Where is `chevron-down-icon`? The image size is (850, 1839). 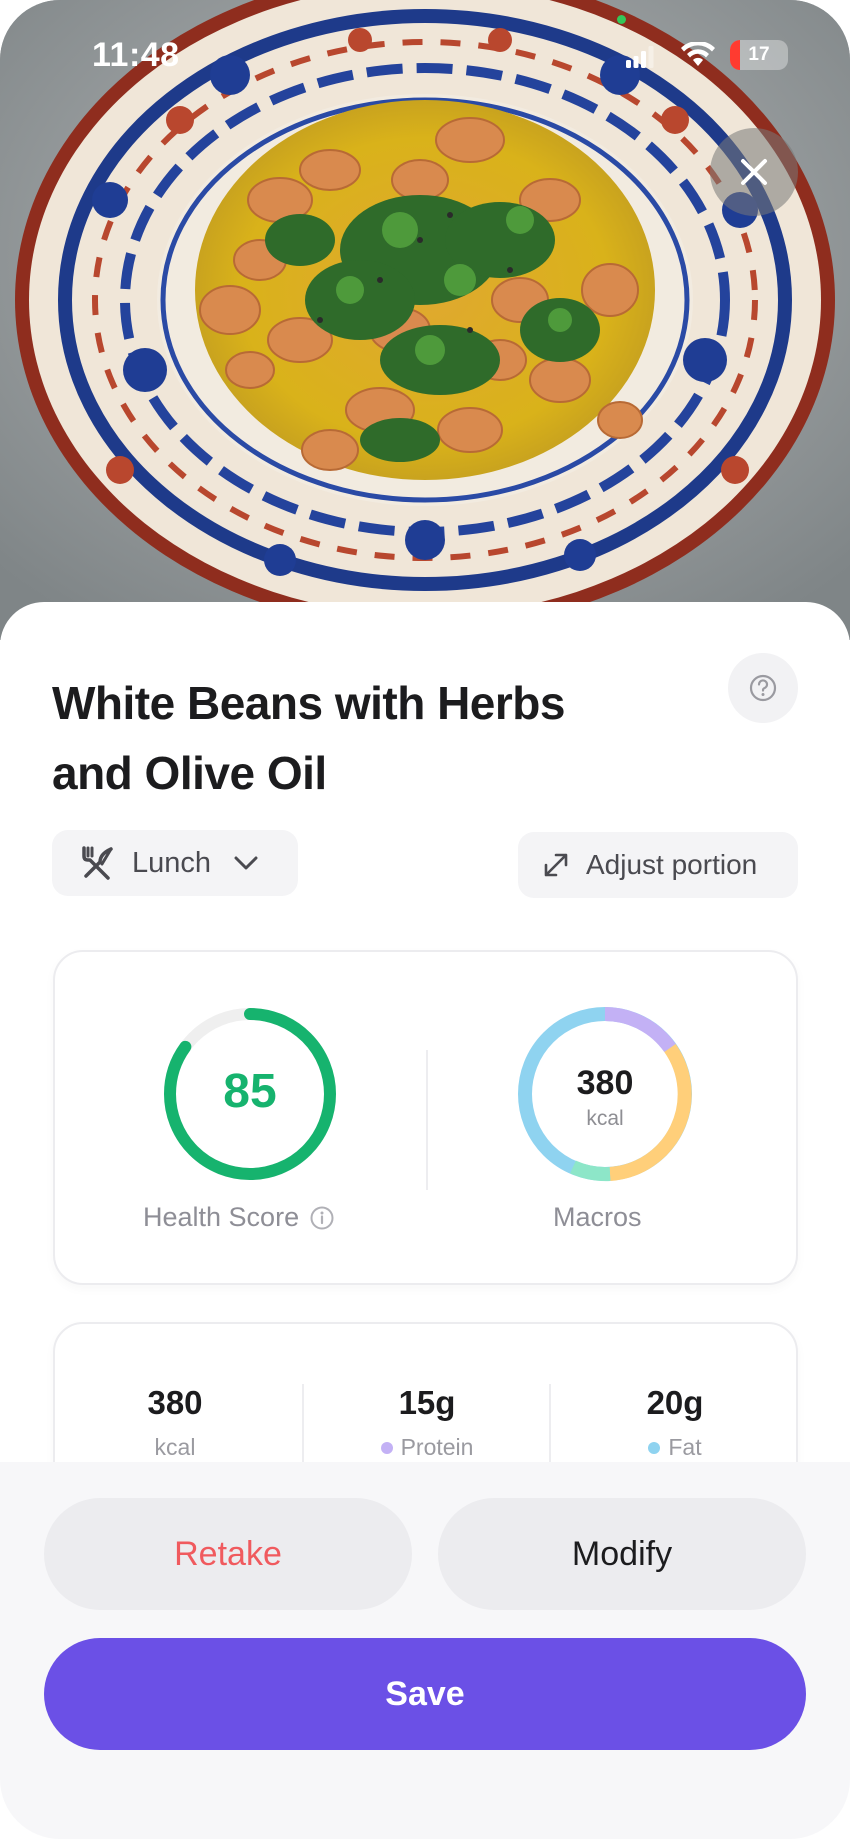
chevron-down-icon is located at coordinates (246, 863).